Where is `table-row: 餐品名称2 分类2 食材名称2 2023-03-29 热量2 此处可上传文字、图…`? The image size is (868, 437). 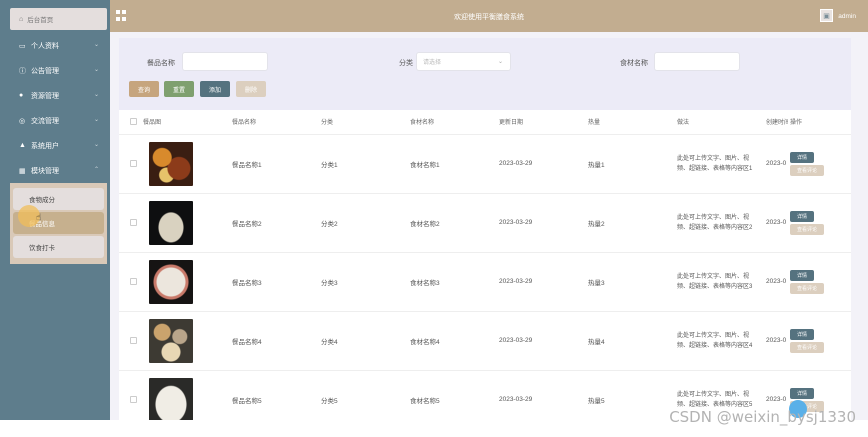
table-row: 餐品名称2 分类2 食材名称2 2023-03-29 热量2 此处可上传文字、图… is located at coordinates (485, 223).